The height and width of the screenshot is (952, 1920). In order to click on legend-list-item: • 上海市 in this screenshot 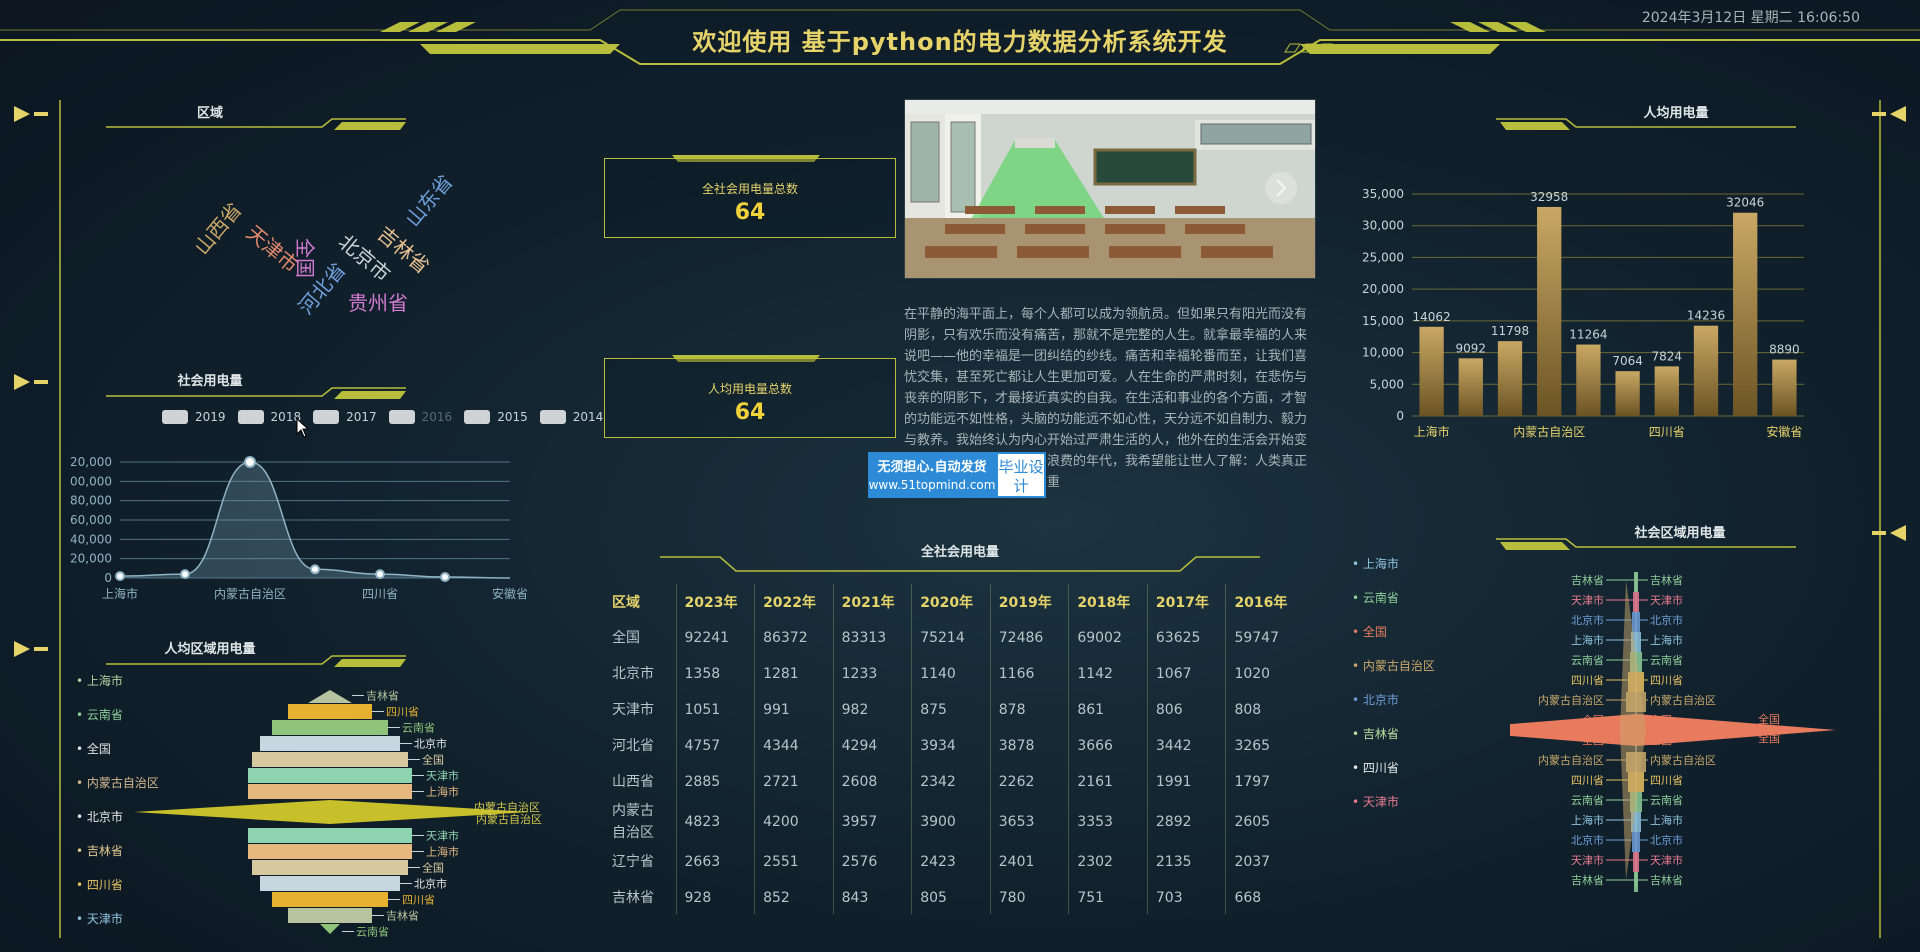, I will do `click(1393, 564)`.